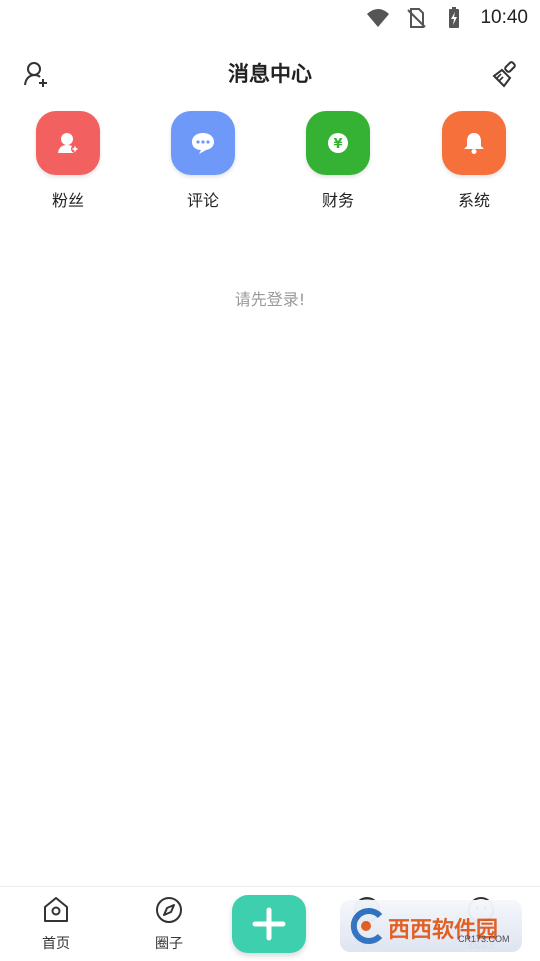 The image size is (540, 961). What do you see at coordinates (504, 17) in the screenshot?
I see `clock: 10:40` at bounding box center [504, 17].